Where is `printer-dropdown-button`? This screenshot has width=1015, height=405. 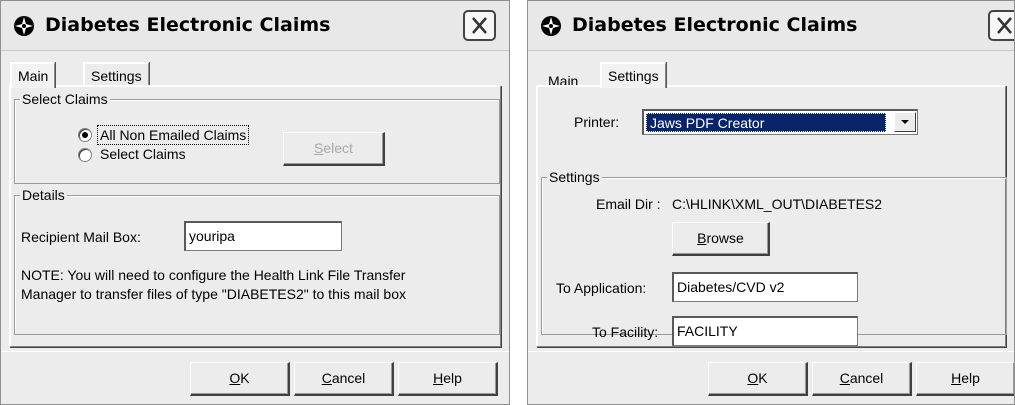
printer-dropdown-button is located at coordinates (905, 122).